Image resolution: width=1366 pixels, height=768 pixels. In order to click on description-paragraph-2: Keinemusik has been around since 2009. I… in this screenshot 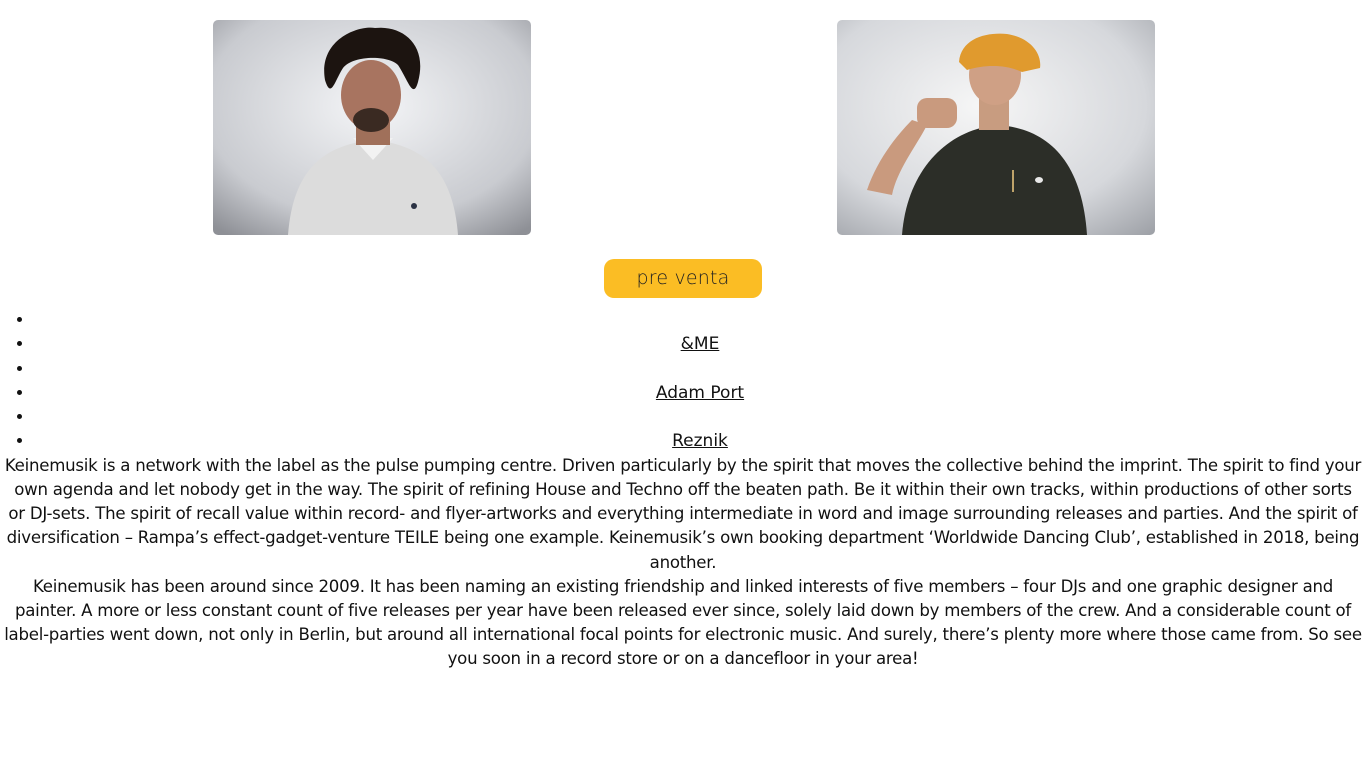, I will do `click(683, 622)`.